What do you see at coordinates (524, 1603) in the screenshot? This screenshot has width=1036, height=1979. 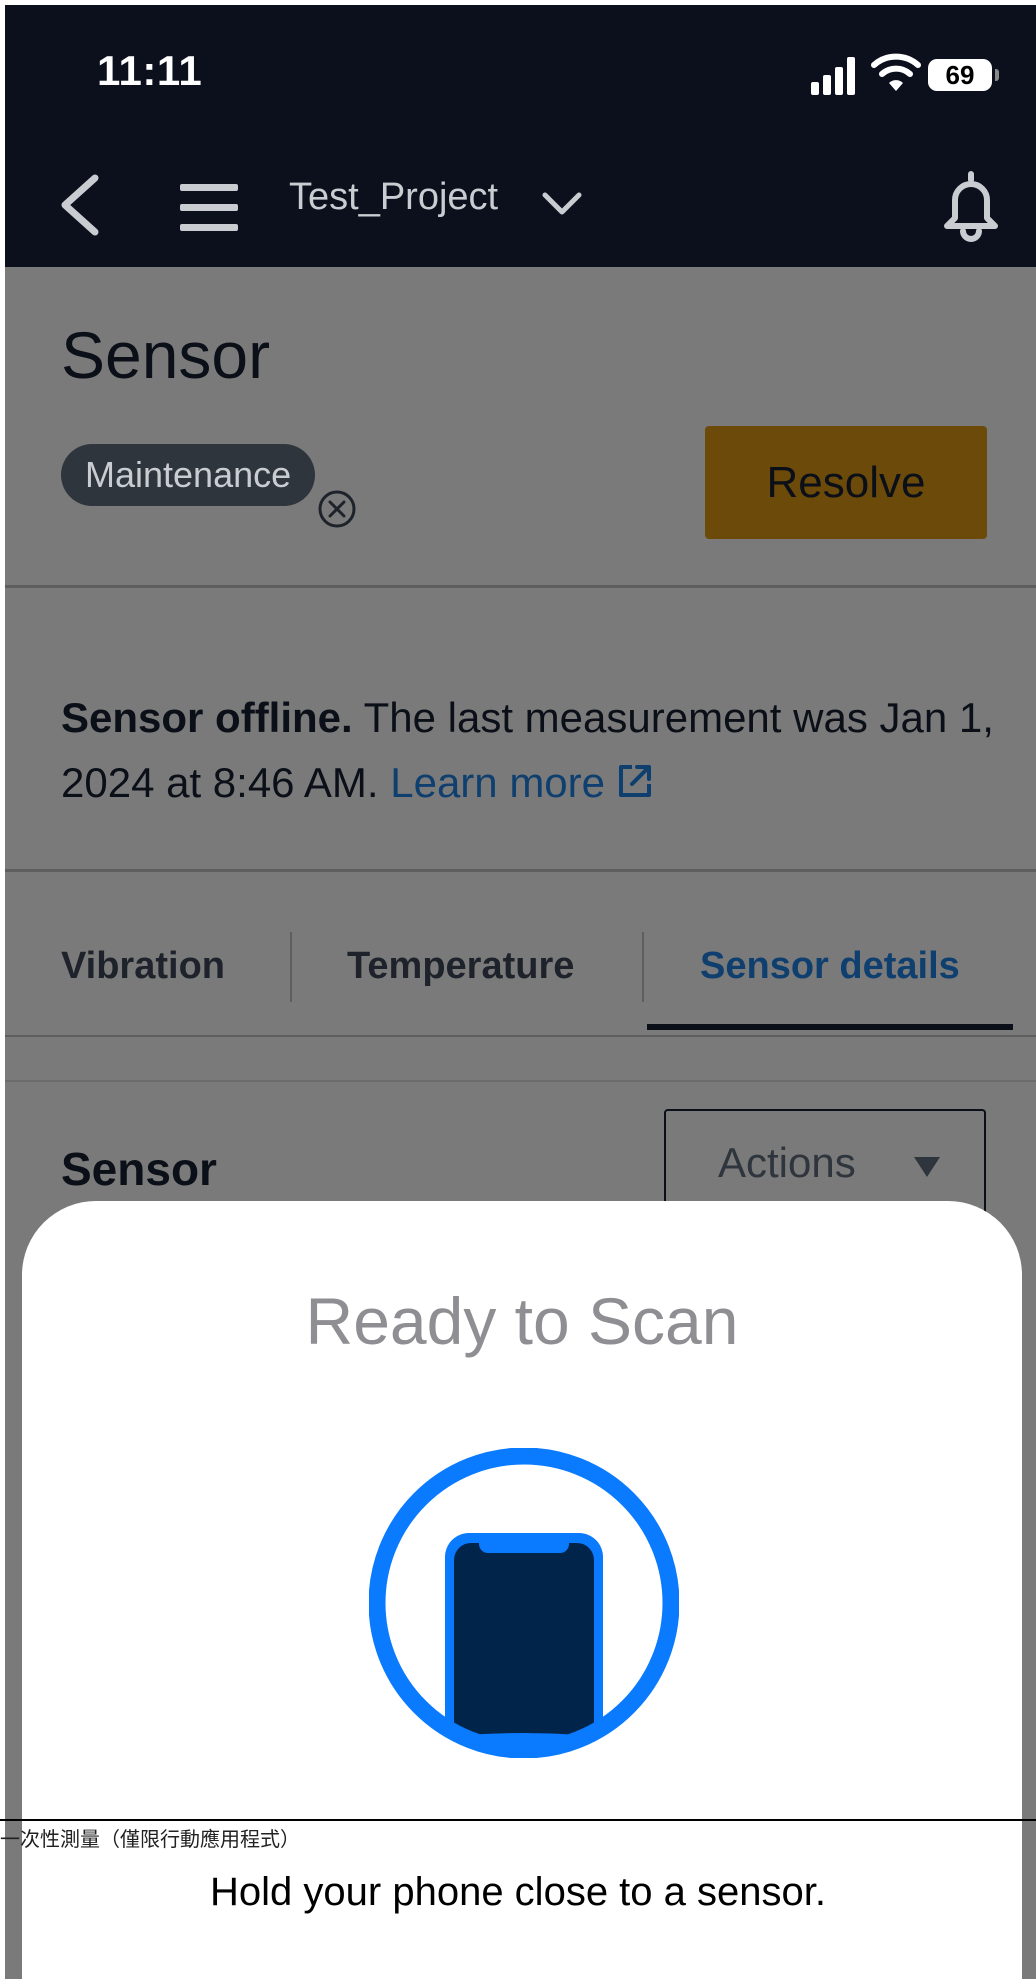 I see `phone-nfc-icon` at bounding box center [524, 1603].